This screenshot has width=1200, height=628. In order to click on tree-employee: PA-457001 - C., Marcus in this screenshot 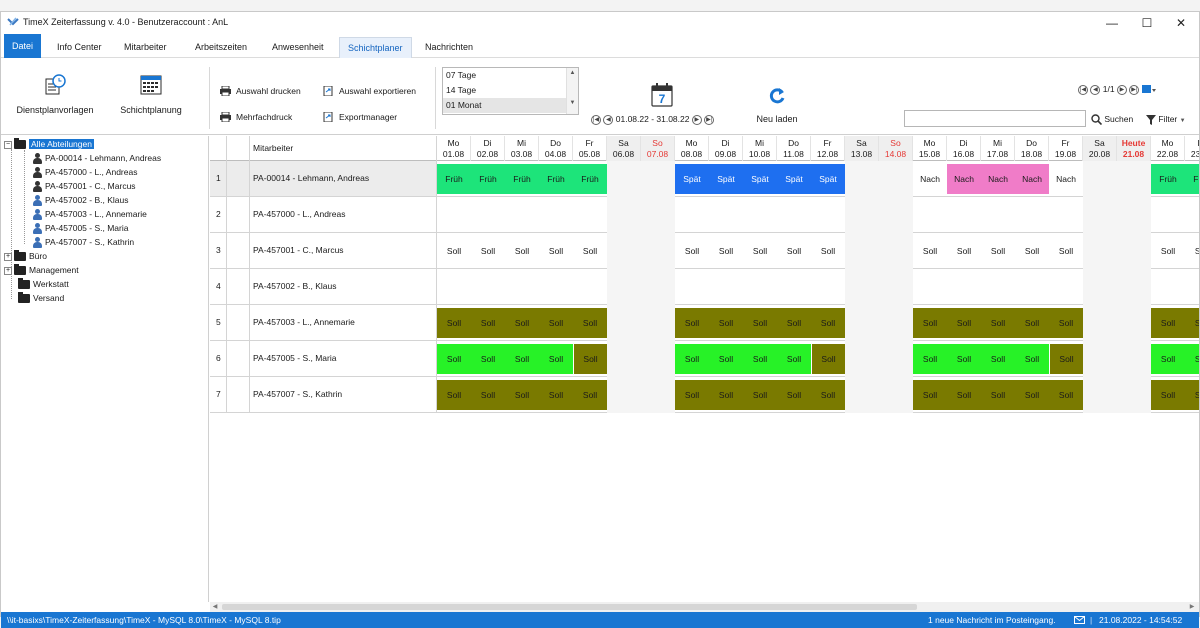, I will do `click(84, 186)`.